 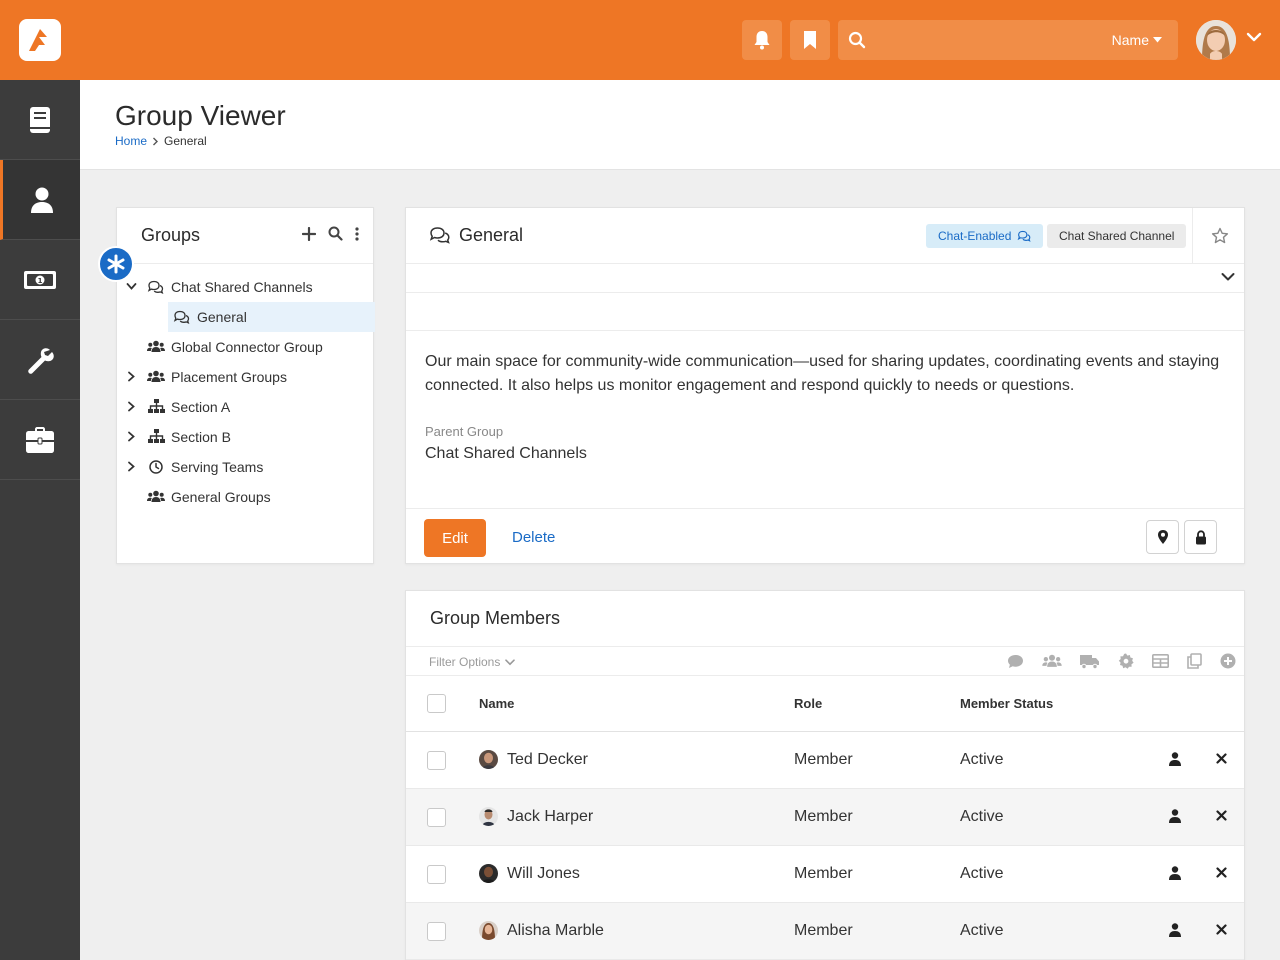 What do you see at coordinates (550, 817) in the screenshot?
I see `member-name: Jack Harper` at bounding box center [550, 817].